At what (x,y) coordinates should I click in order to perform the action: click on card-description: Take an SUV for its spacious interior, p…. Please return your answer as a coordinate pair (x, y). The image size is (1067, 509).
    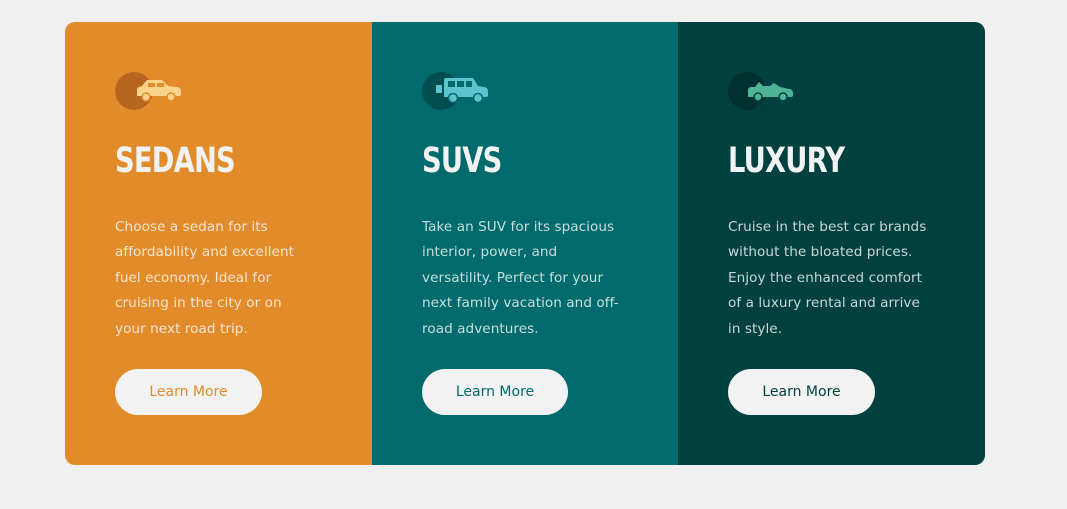
    Looking at the image, I should click on (520, 278).